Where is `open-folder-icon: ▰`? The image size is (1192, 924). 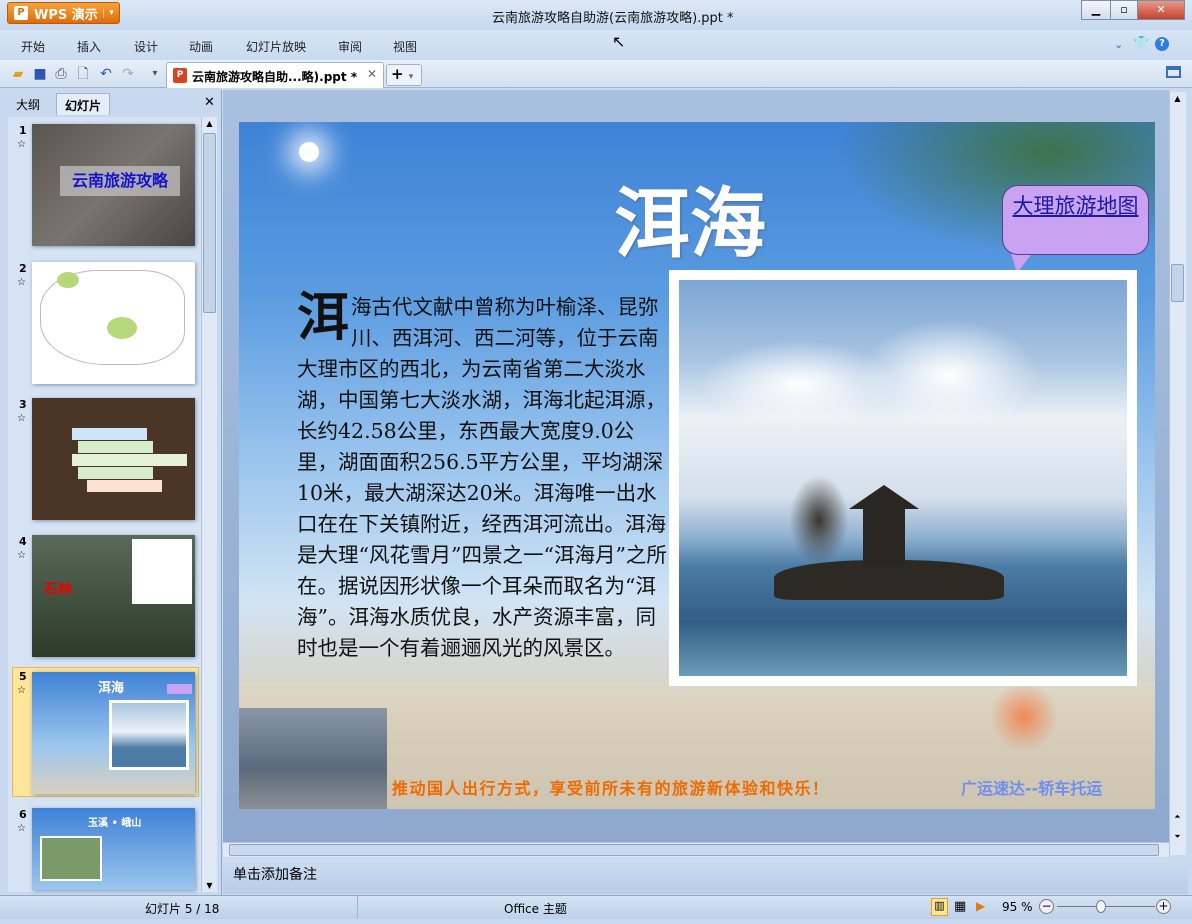 open-folder-icon: ▰ is located at coordinates (18, 74).